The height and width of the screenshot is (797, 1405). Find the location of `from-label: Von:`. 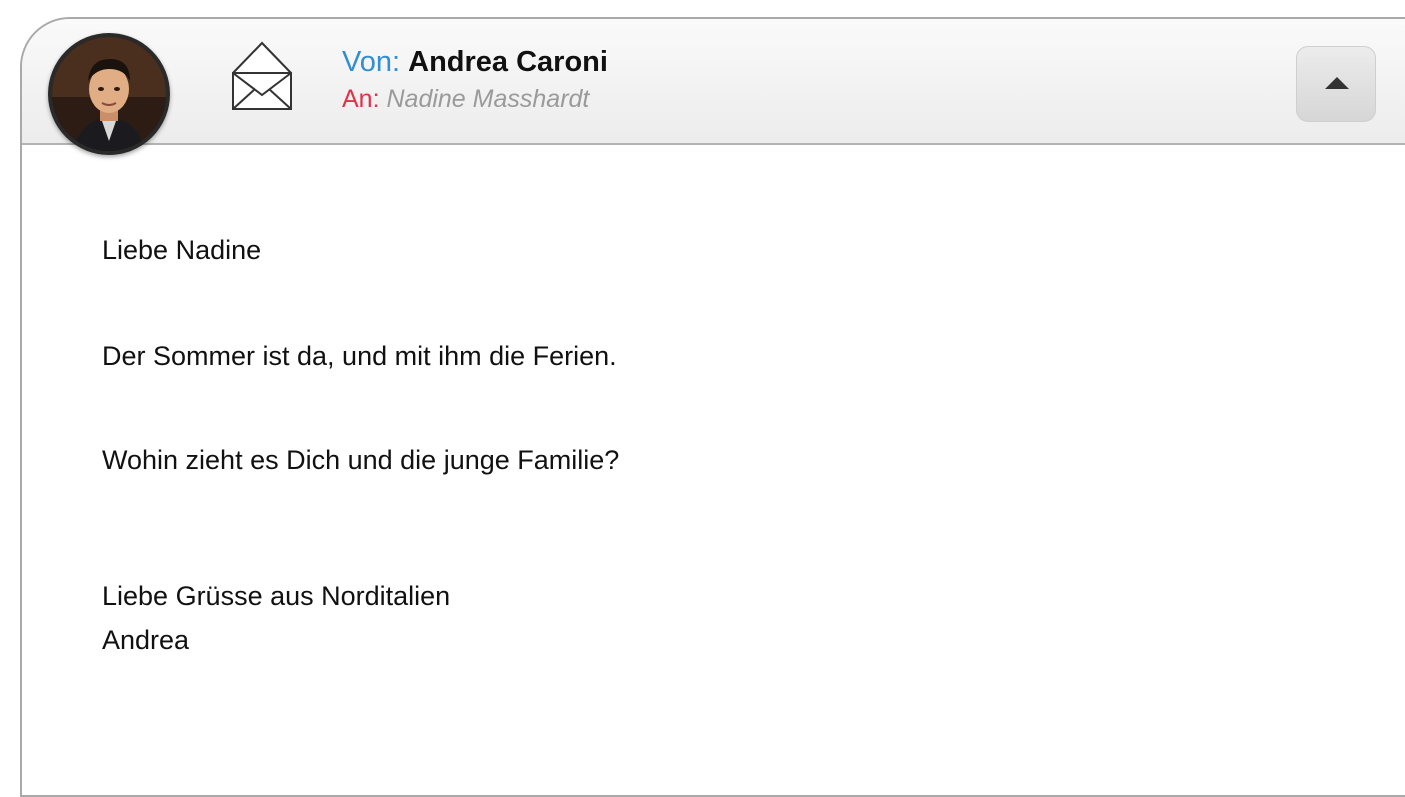

from-label: Von: is located at coordinates (371, 62).